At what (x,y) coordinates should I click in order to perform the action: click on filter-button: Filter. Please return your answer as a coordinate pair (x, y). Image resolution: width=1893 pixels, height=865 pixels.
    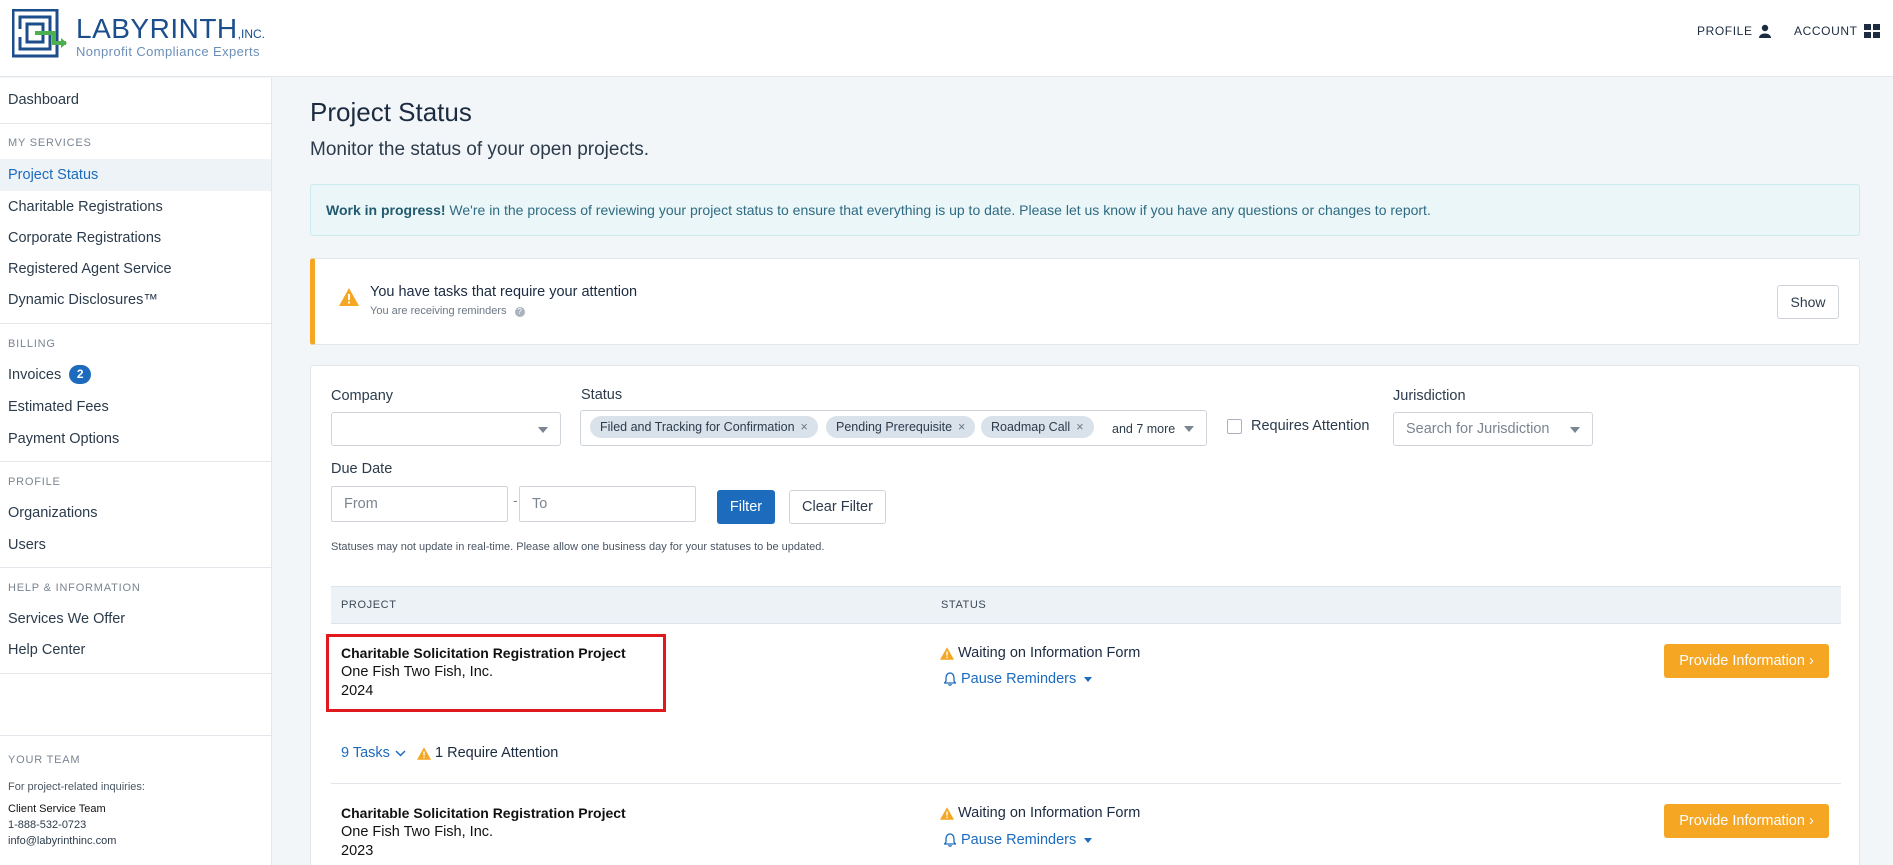
    Looking at the image, I should click on (746, 507).